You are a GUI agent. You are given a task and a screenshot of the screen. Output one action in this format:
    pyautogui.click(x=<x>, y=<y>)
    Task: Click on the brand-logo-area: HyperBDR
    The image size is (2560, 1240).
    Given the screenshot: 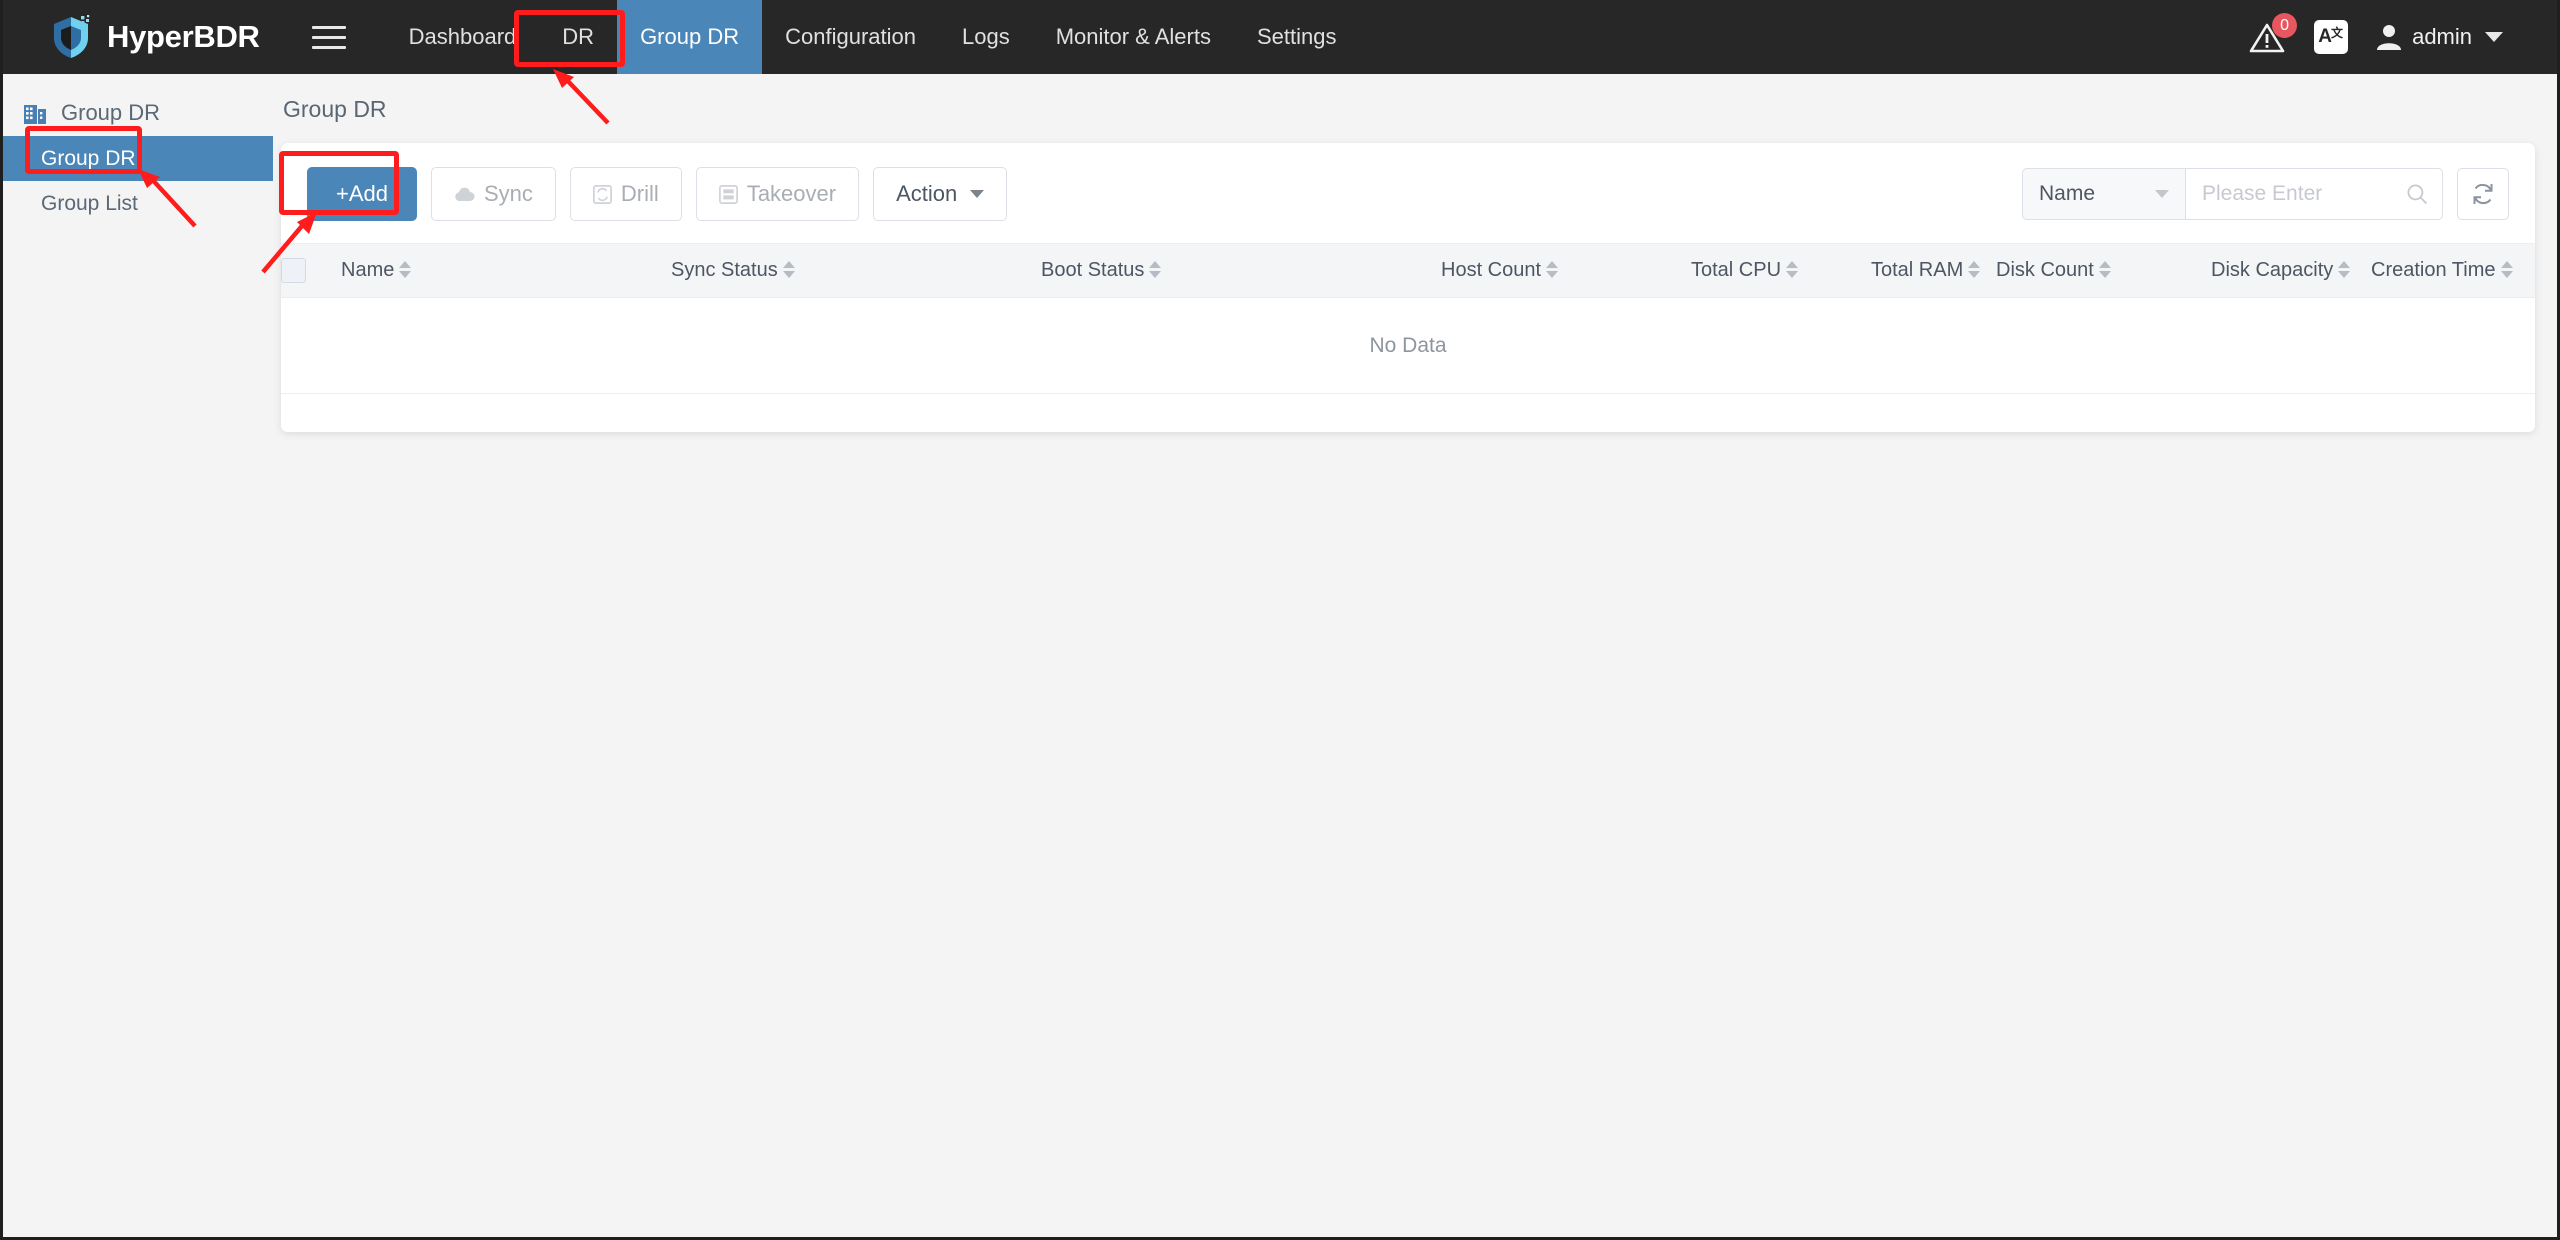 What is the action you would take?
    pyautogui.click(x=131, y=37)
    